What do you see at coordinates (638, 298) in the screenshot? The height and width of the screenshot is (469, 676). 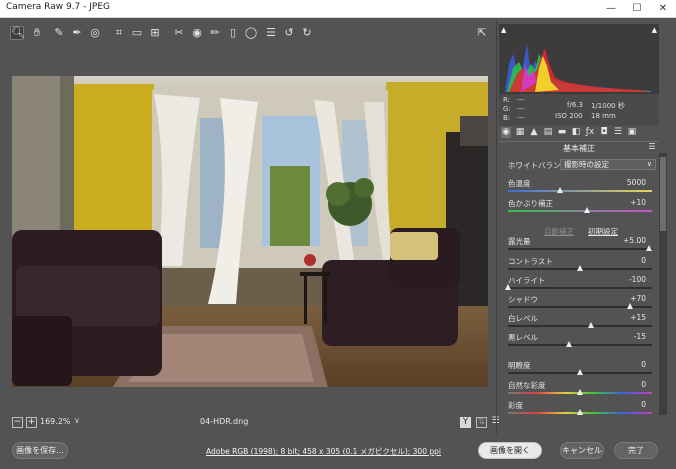 I see `slider-value: +70` at bounding box center [638, 298].